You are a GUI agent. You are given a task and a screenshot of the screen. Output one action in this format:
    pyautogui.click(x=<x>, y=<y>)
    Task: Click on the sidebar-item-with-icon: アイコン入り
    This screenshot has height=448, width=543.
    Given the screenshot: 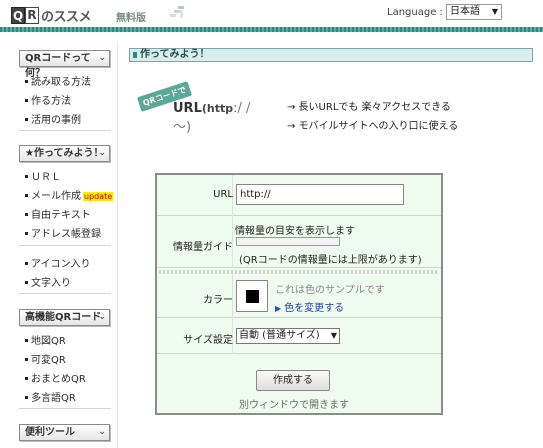 What is the action you would take?
    pyautogui.click(x=58, y=262)
    